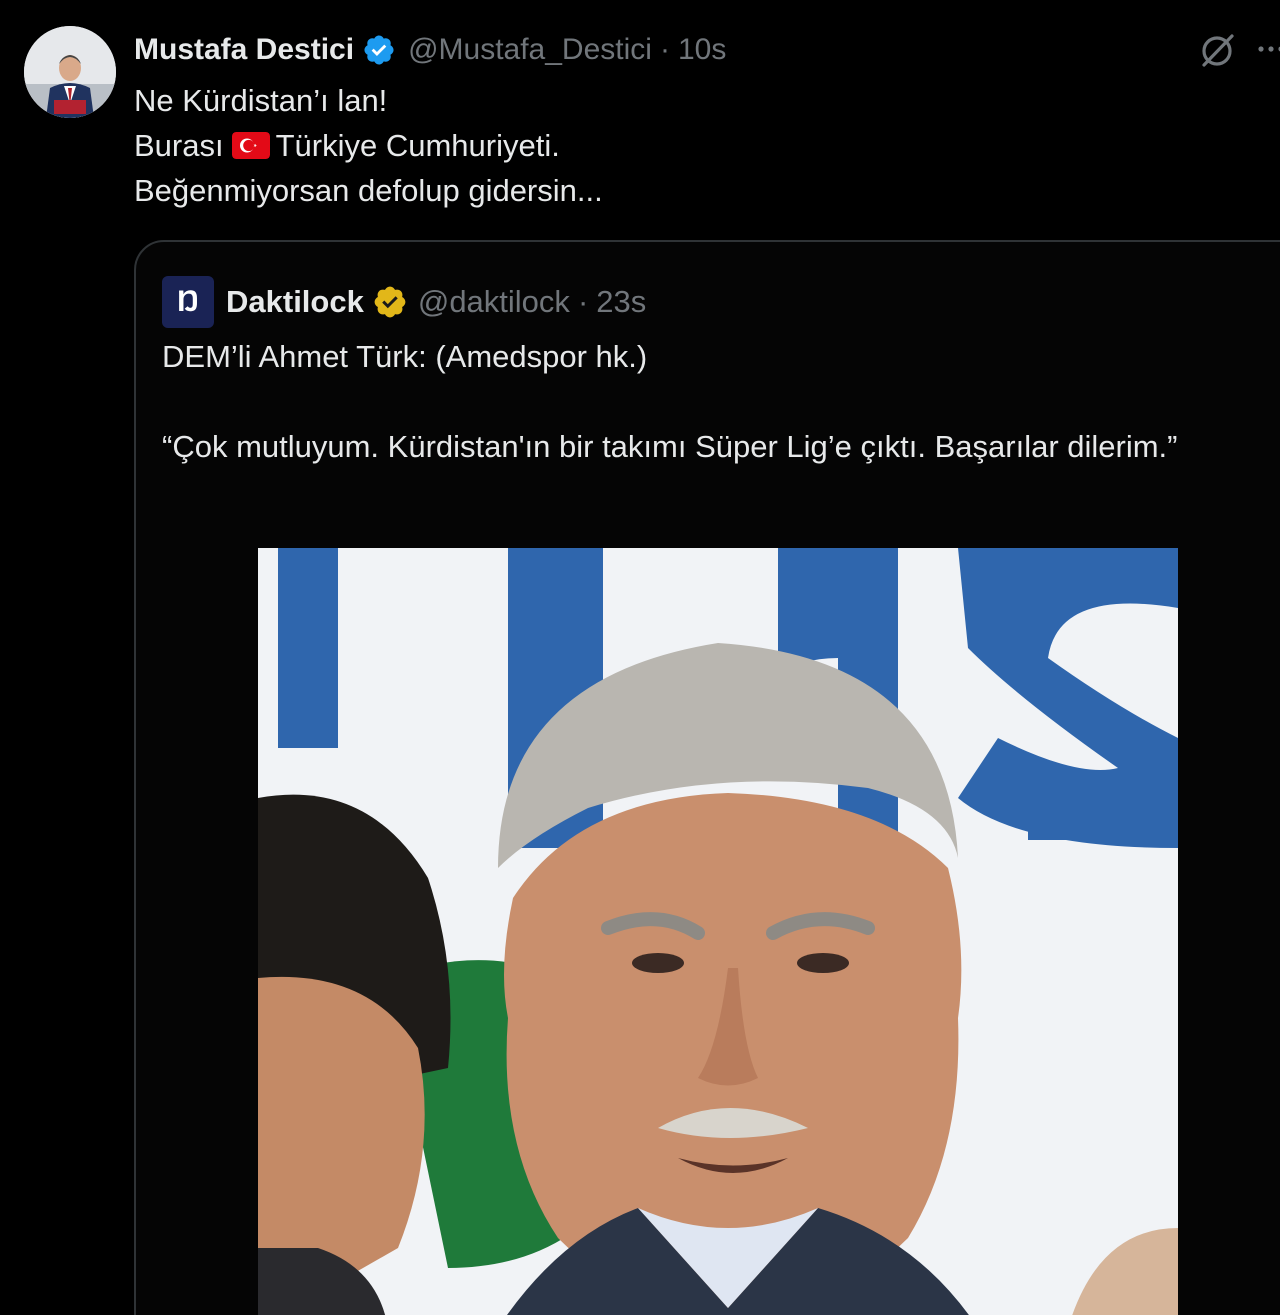 Image resolution: width=1280 pixels, height=1315 pixels. I want to click on author-name: Mustafa Destici, so click(244, 50).